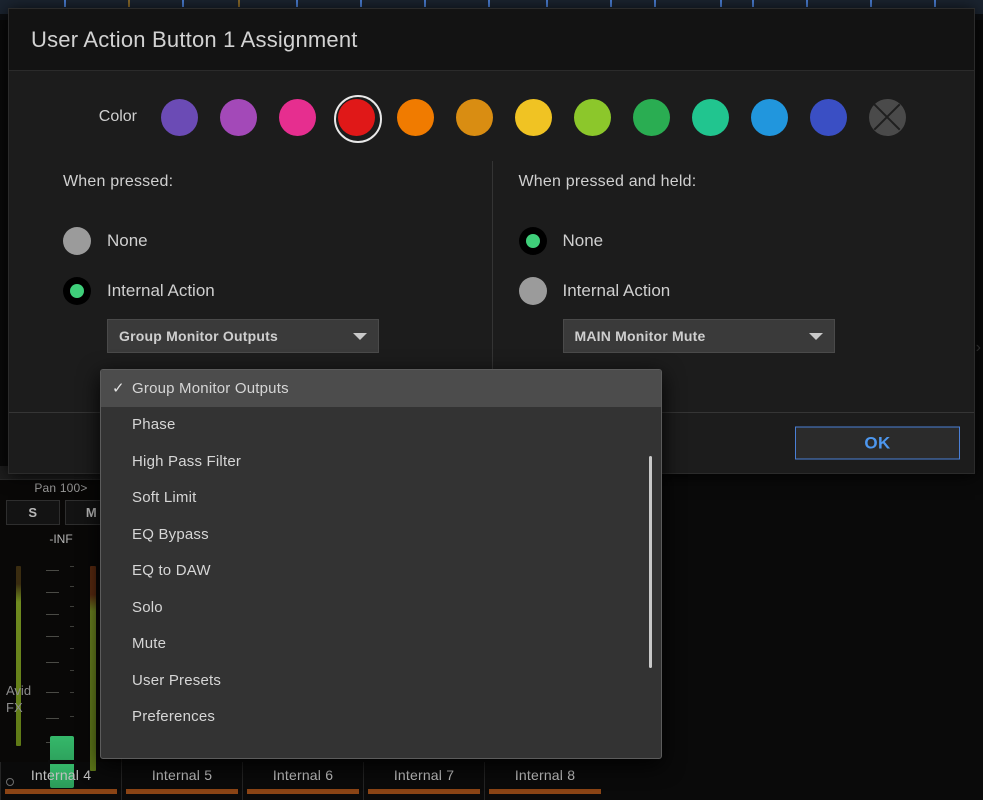 Image resolution: width=983 pixels, height=800 pixels. I want to click on menu-item-label: High Pass Filter, so click(187, 461).